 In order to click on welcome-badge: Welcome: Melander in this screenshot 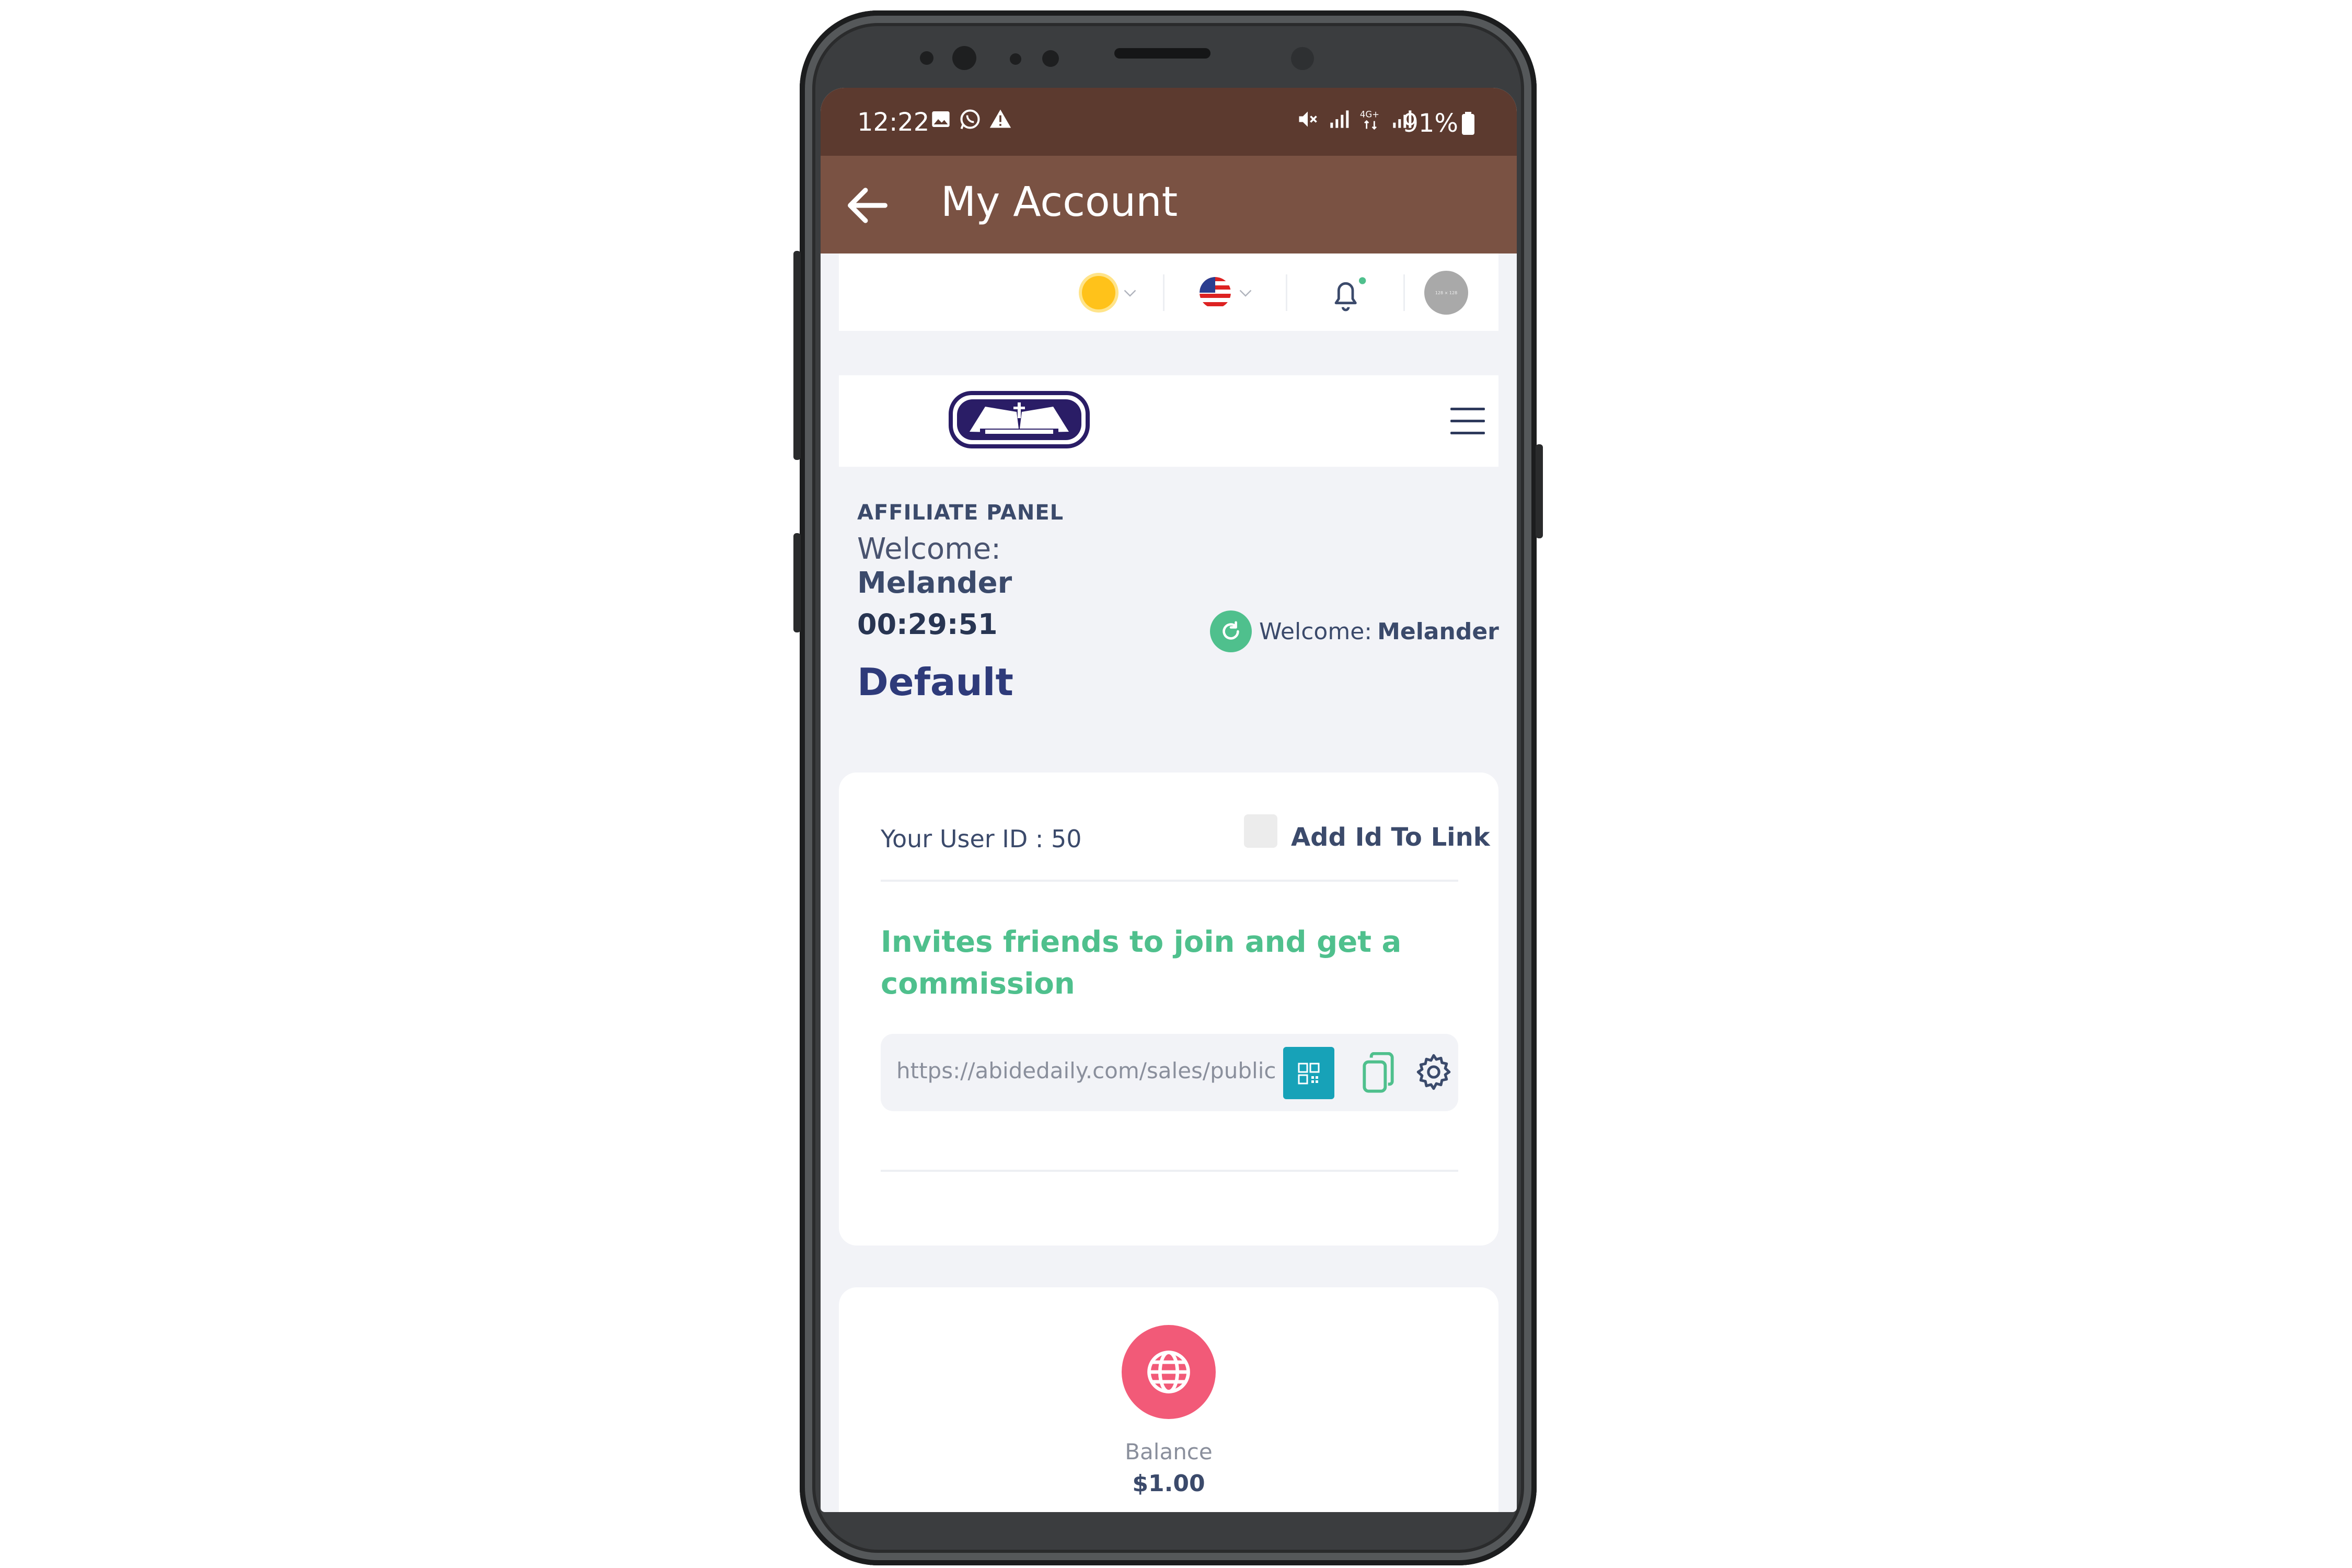, I will do `click(1354, 631)`.